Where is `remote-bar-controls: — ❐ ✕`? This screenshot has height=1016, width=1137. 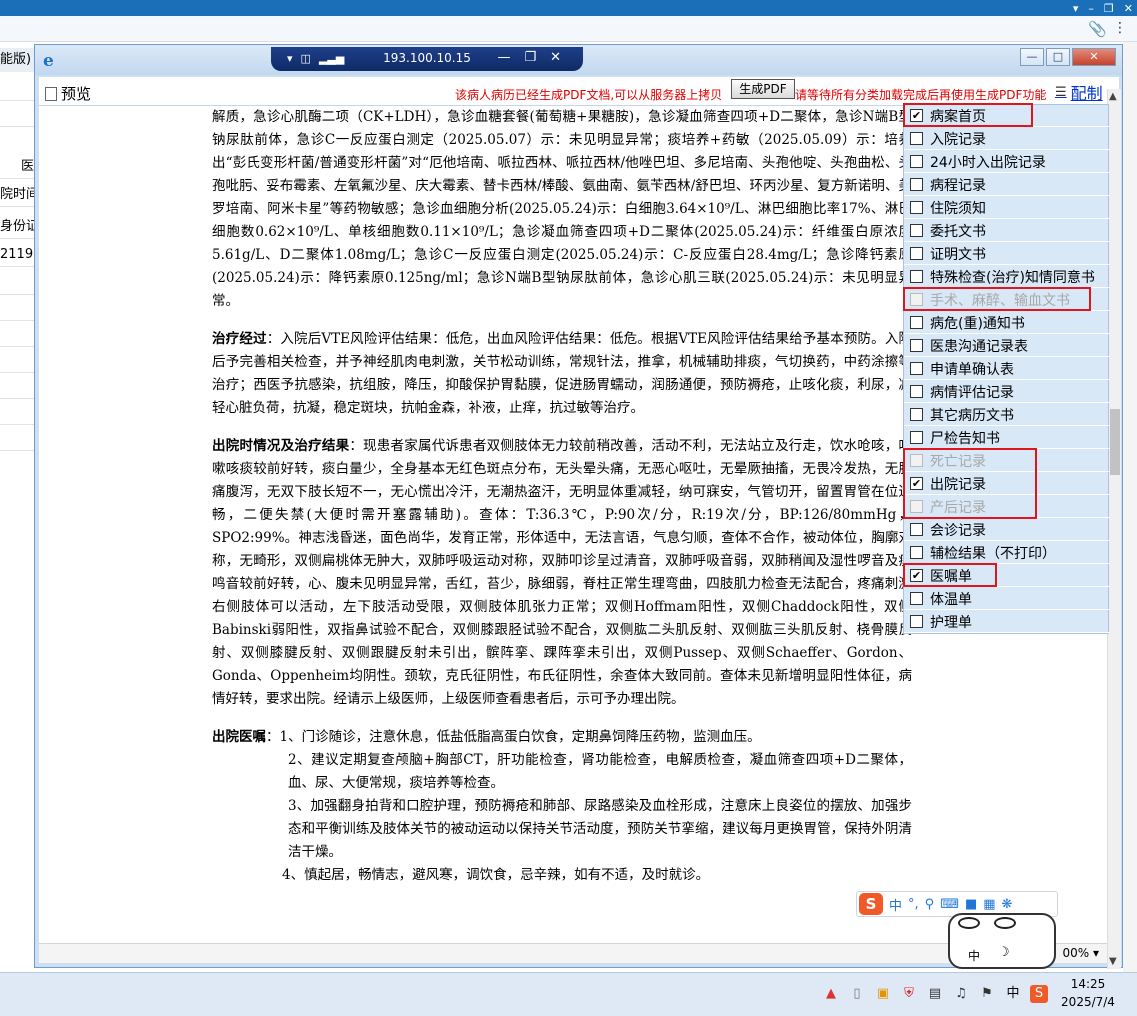
remote-bar-controls: — ❐ ✕ is located at coordinates (529, 57).